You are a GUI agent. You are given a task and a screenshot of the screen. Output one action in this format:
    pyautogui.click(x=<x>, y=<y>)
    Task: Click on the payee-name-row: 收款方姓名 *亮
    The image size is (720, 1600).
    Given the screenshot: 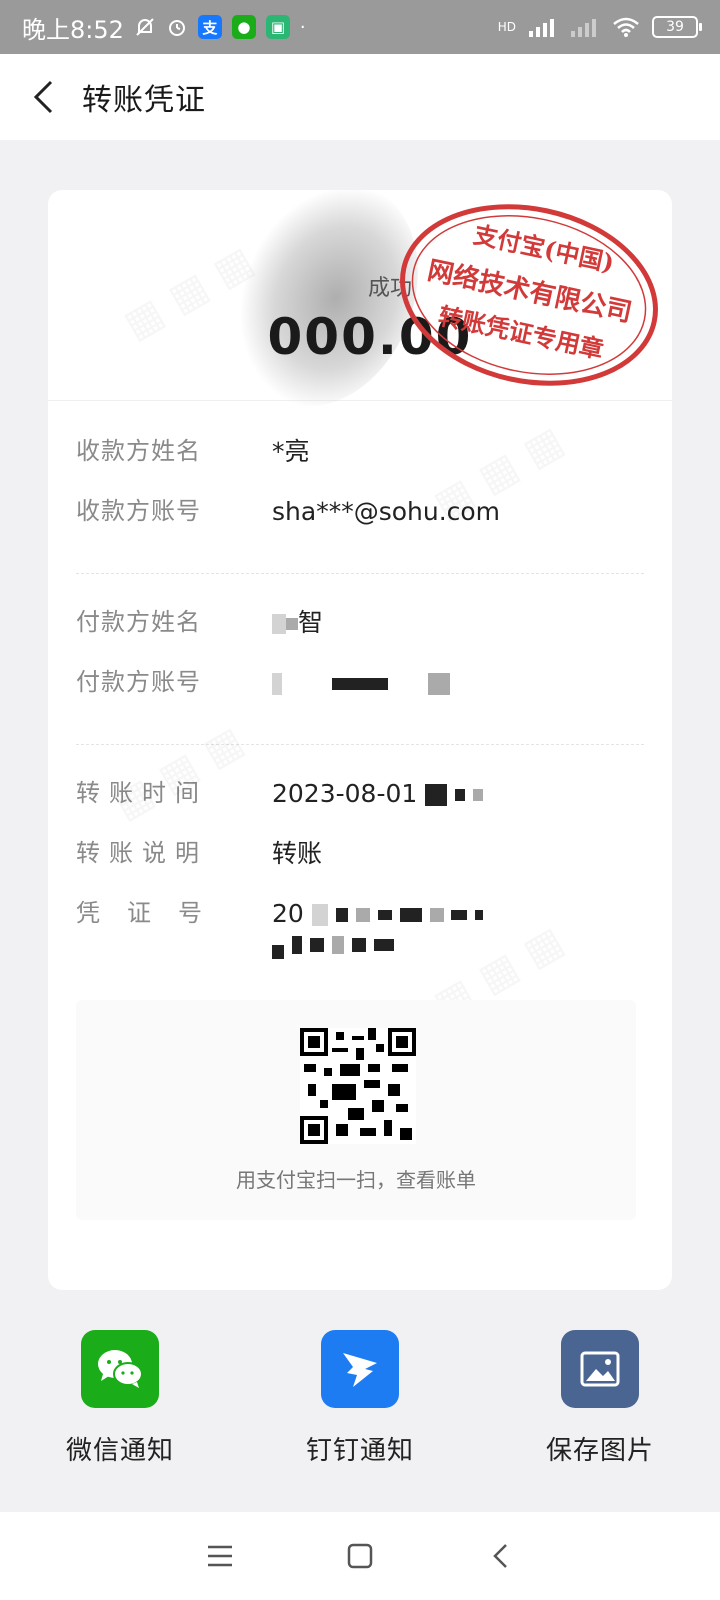 What is the action you would take?
    pyautogui.click(x=360, y=467)
    